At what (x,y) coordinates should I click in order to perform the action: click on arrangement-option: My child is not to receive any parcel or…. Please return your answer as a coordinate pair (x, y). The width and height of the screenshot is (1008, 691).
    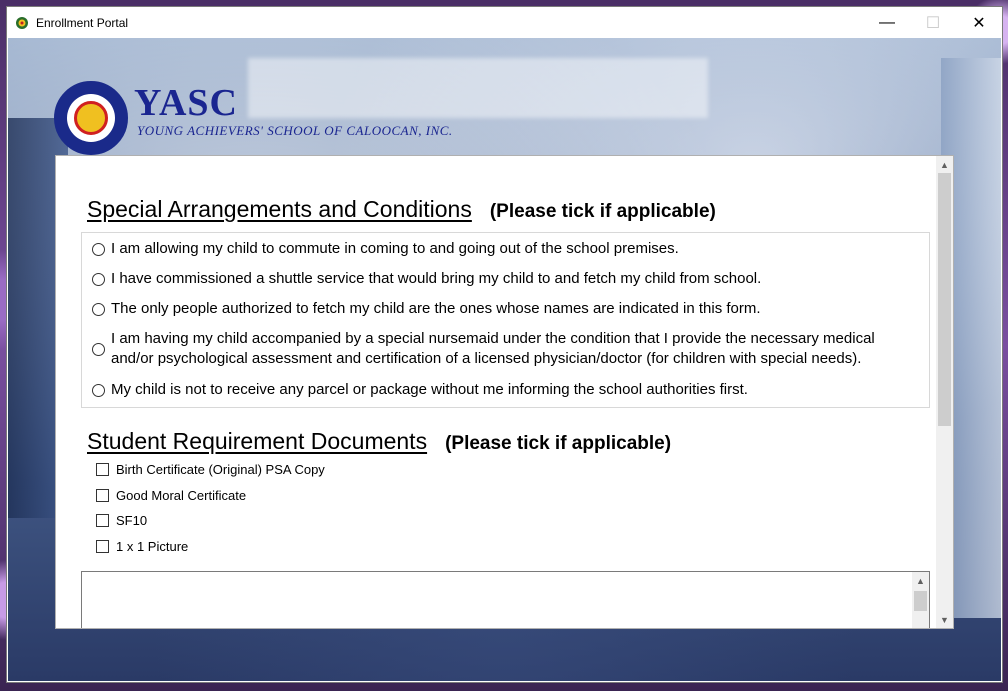
    Looking at the image, I should click on (420, 390).